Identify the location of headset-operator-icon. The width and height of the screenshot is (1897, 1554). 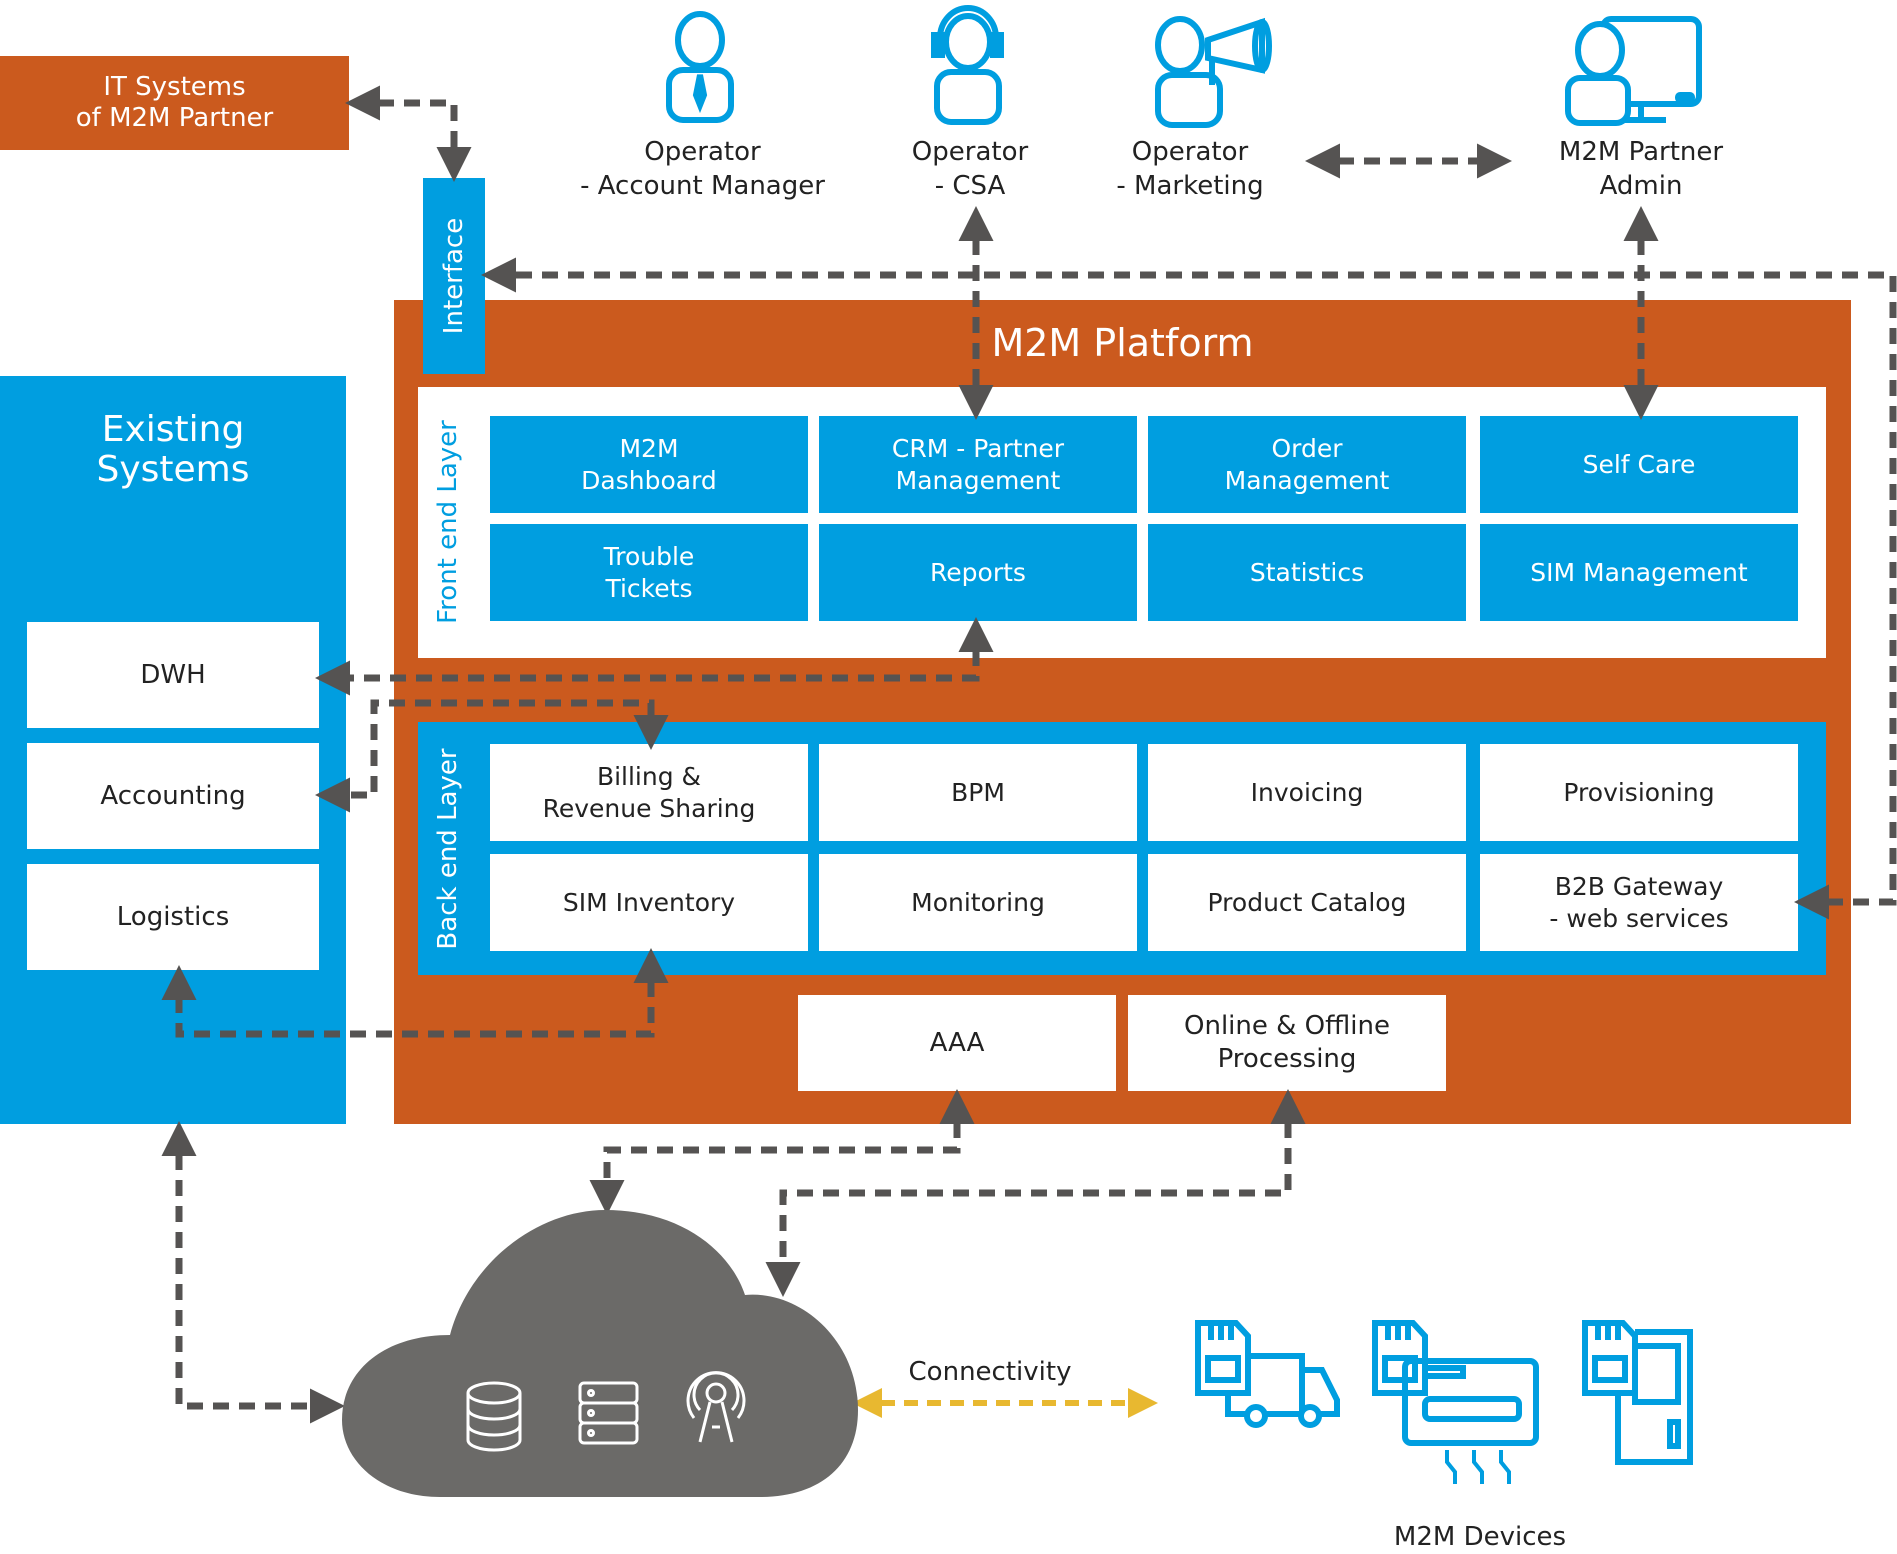
(967, 65).